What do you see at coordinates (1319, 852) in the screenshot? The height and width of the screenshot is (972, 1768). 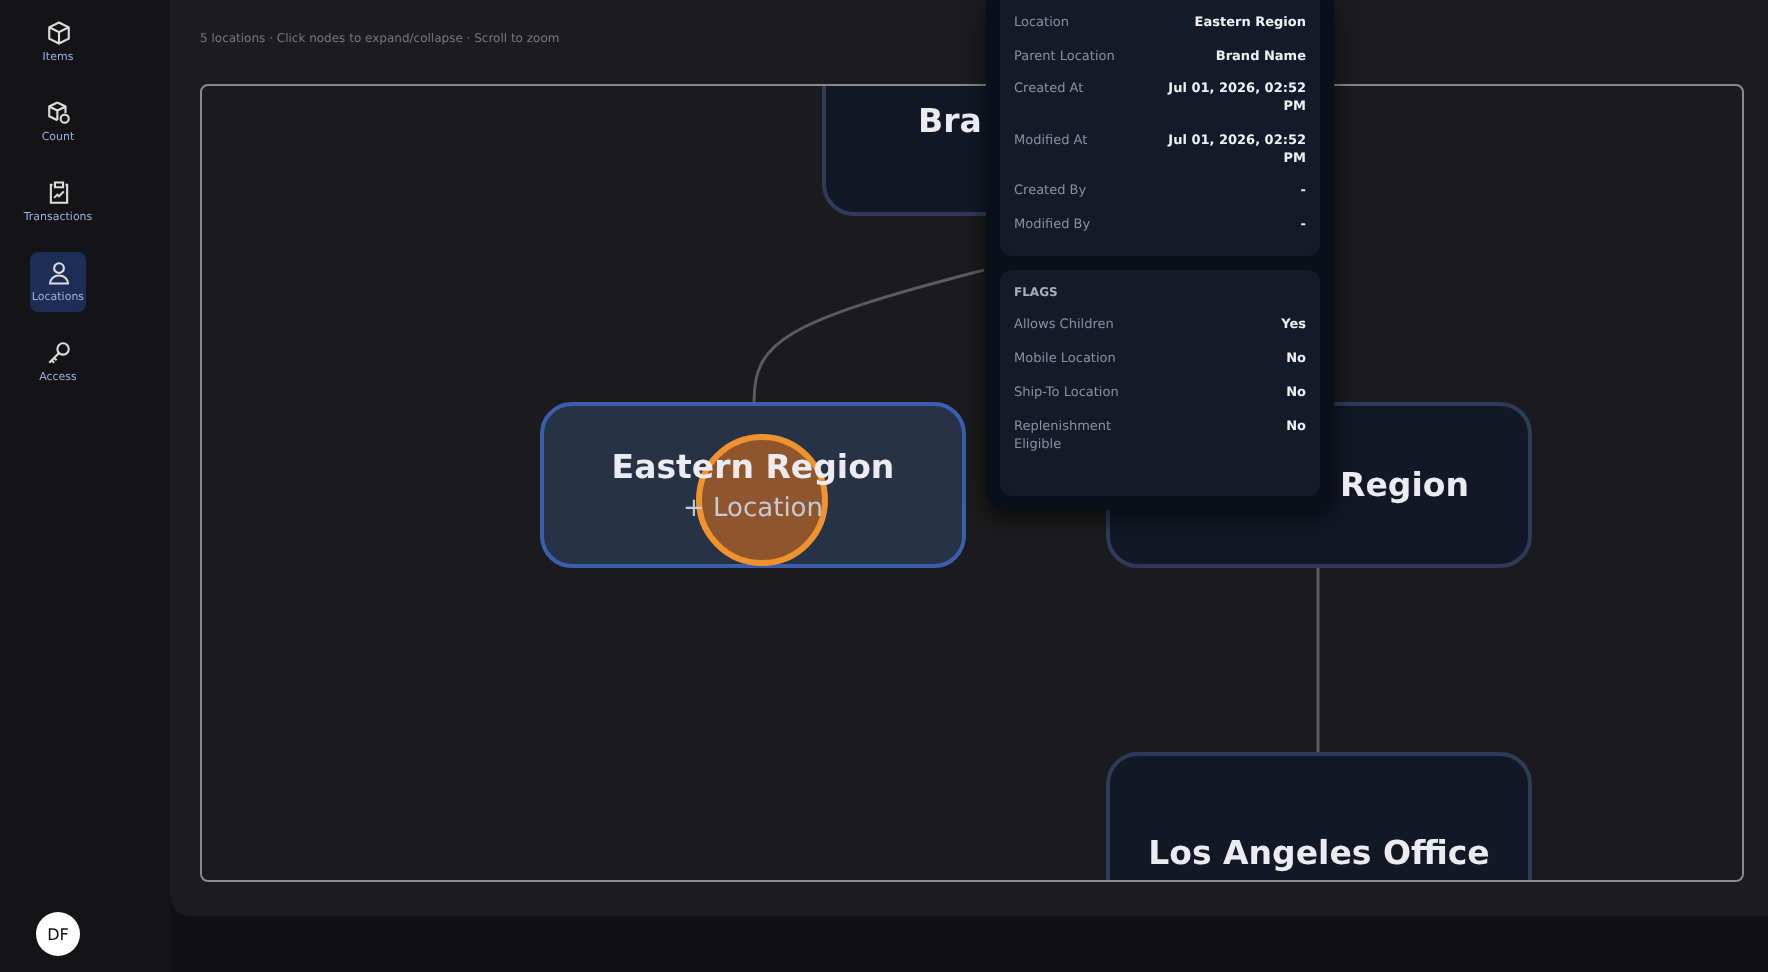 I see `node-title: Los Angeles Office` at bounding box center [1319, 852].